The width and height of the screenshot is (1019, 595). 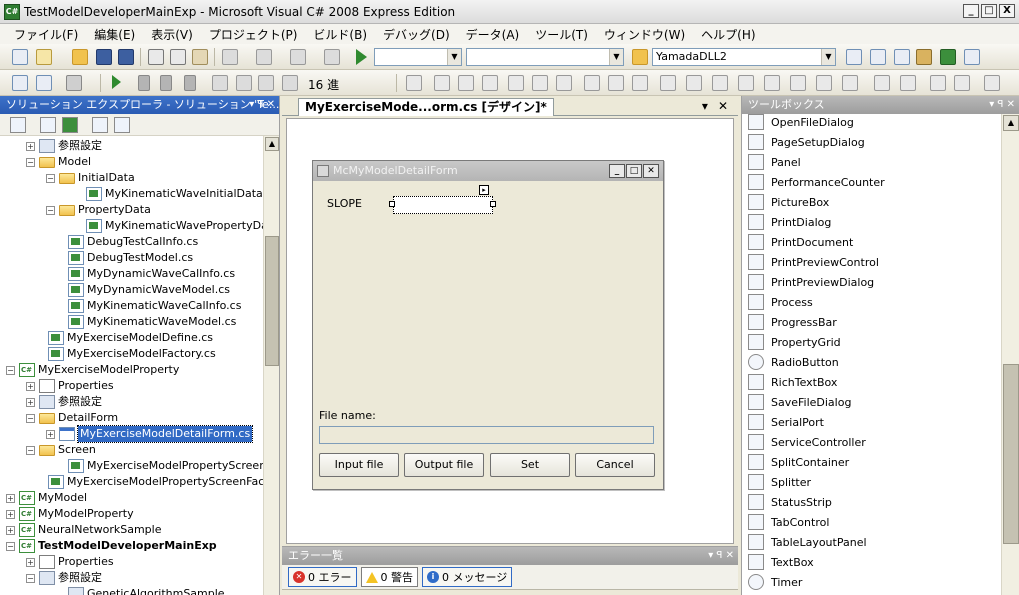 I want to click on show-all-files-icon, so click(x=48, y=125).